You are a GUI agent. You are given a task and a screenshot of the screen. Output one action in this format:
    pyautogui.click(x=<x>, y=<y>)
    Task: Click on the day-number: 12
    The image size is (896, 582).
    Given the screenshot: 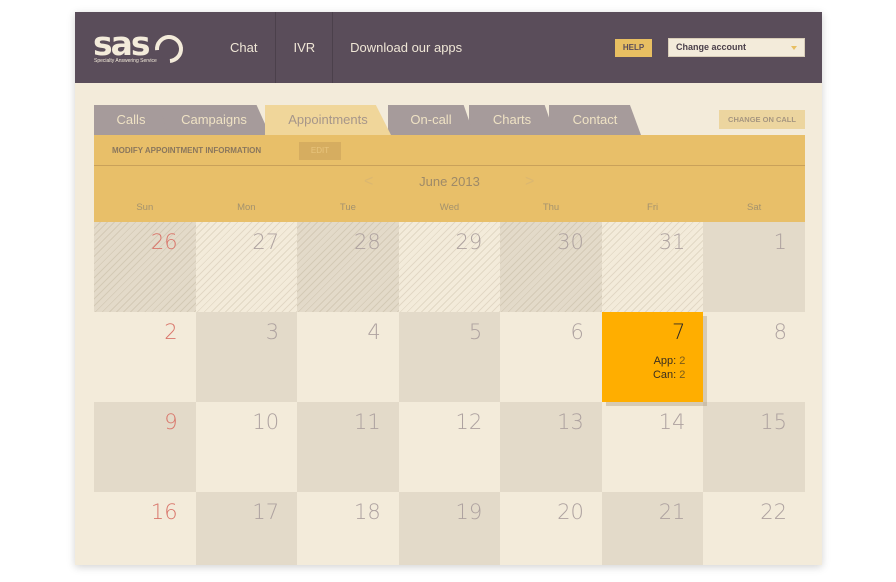 What is the action you would take?
    pyautogui.click(x=469, y=422)
    